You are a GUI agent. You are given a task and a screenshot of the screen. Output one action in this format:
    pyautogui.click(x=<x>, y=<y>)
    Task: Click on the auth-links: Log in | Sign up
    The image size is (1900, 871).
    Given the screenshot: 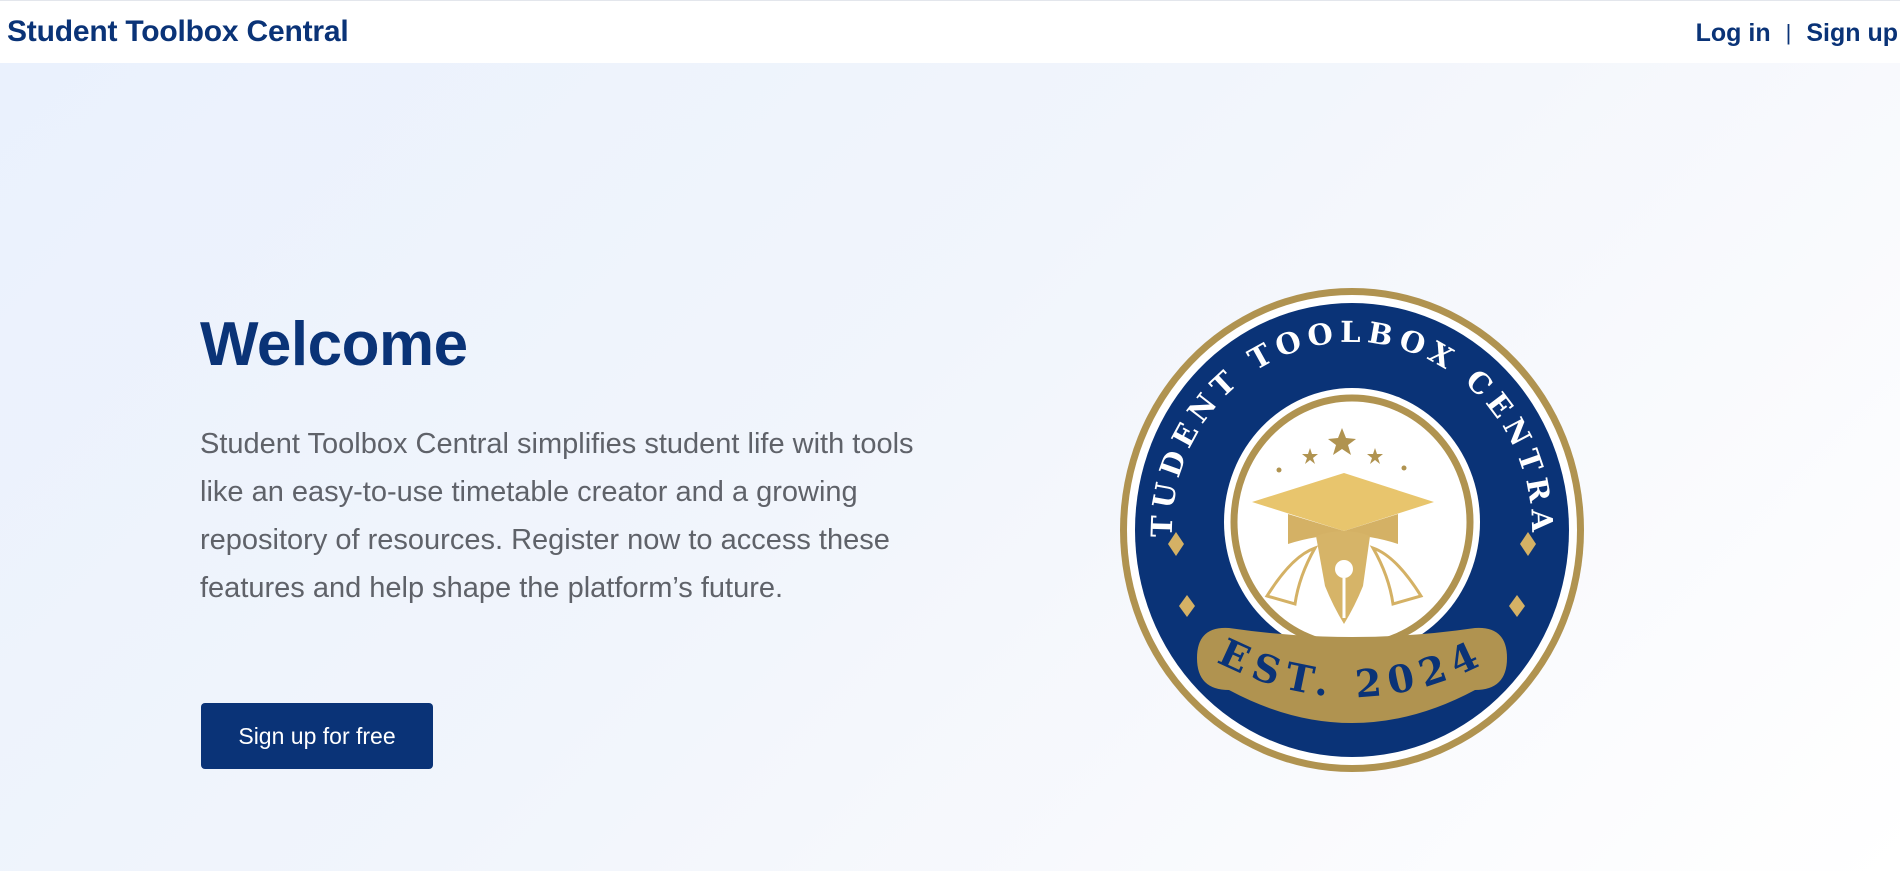 What is the action you would take?
    pyautogui.click(x=1797, y=33)
    